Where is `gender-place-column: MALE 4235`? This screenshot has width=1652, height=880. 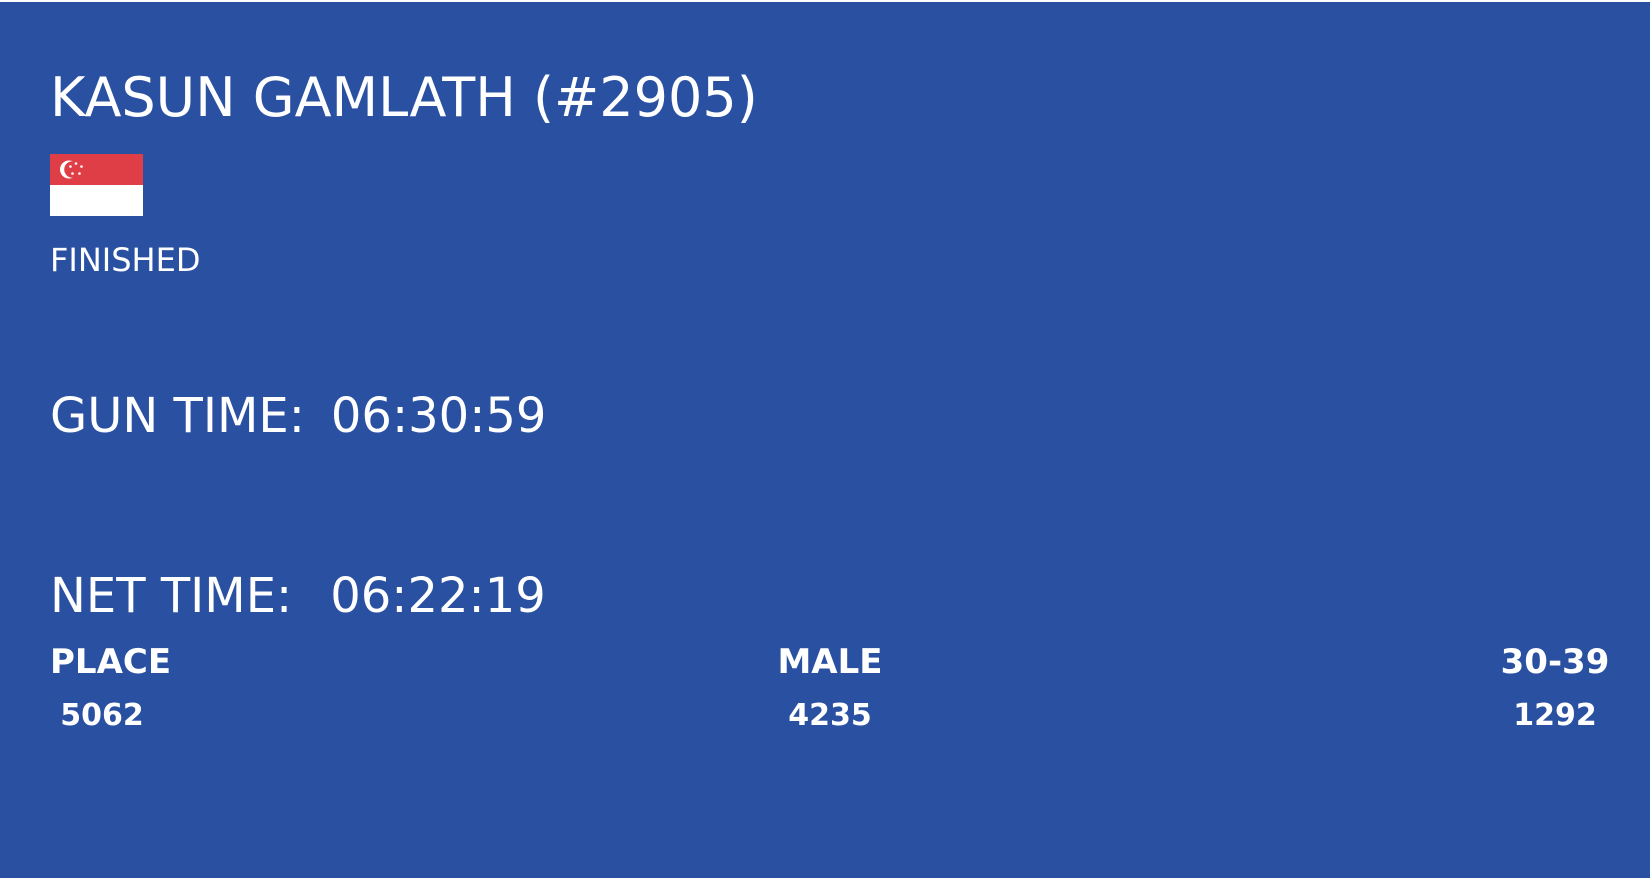
gender-place-column: MALE 4235 is located at coordinates (830, 688).